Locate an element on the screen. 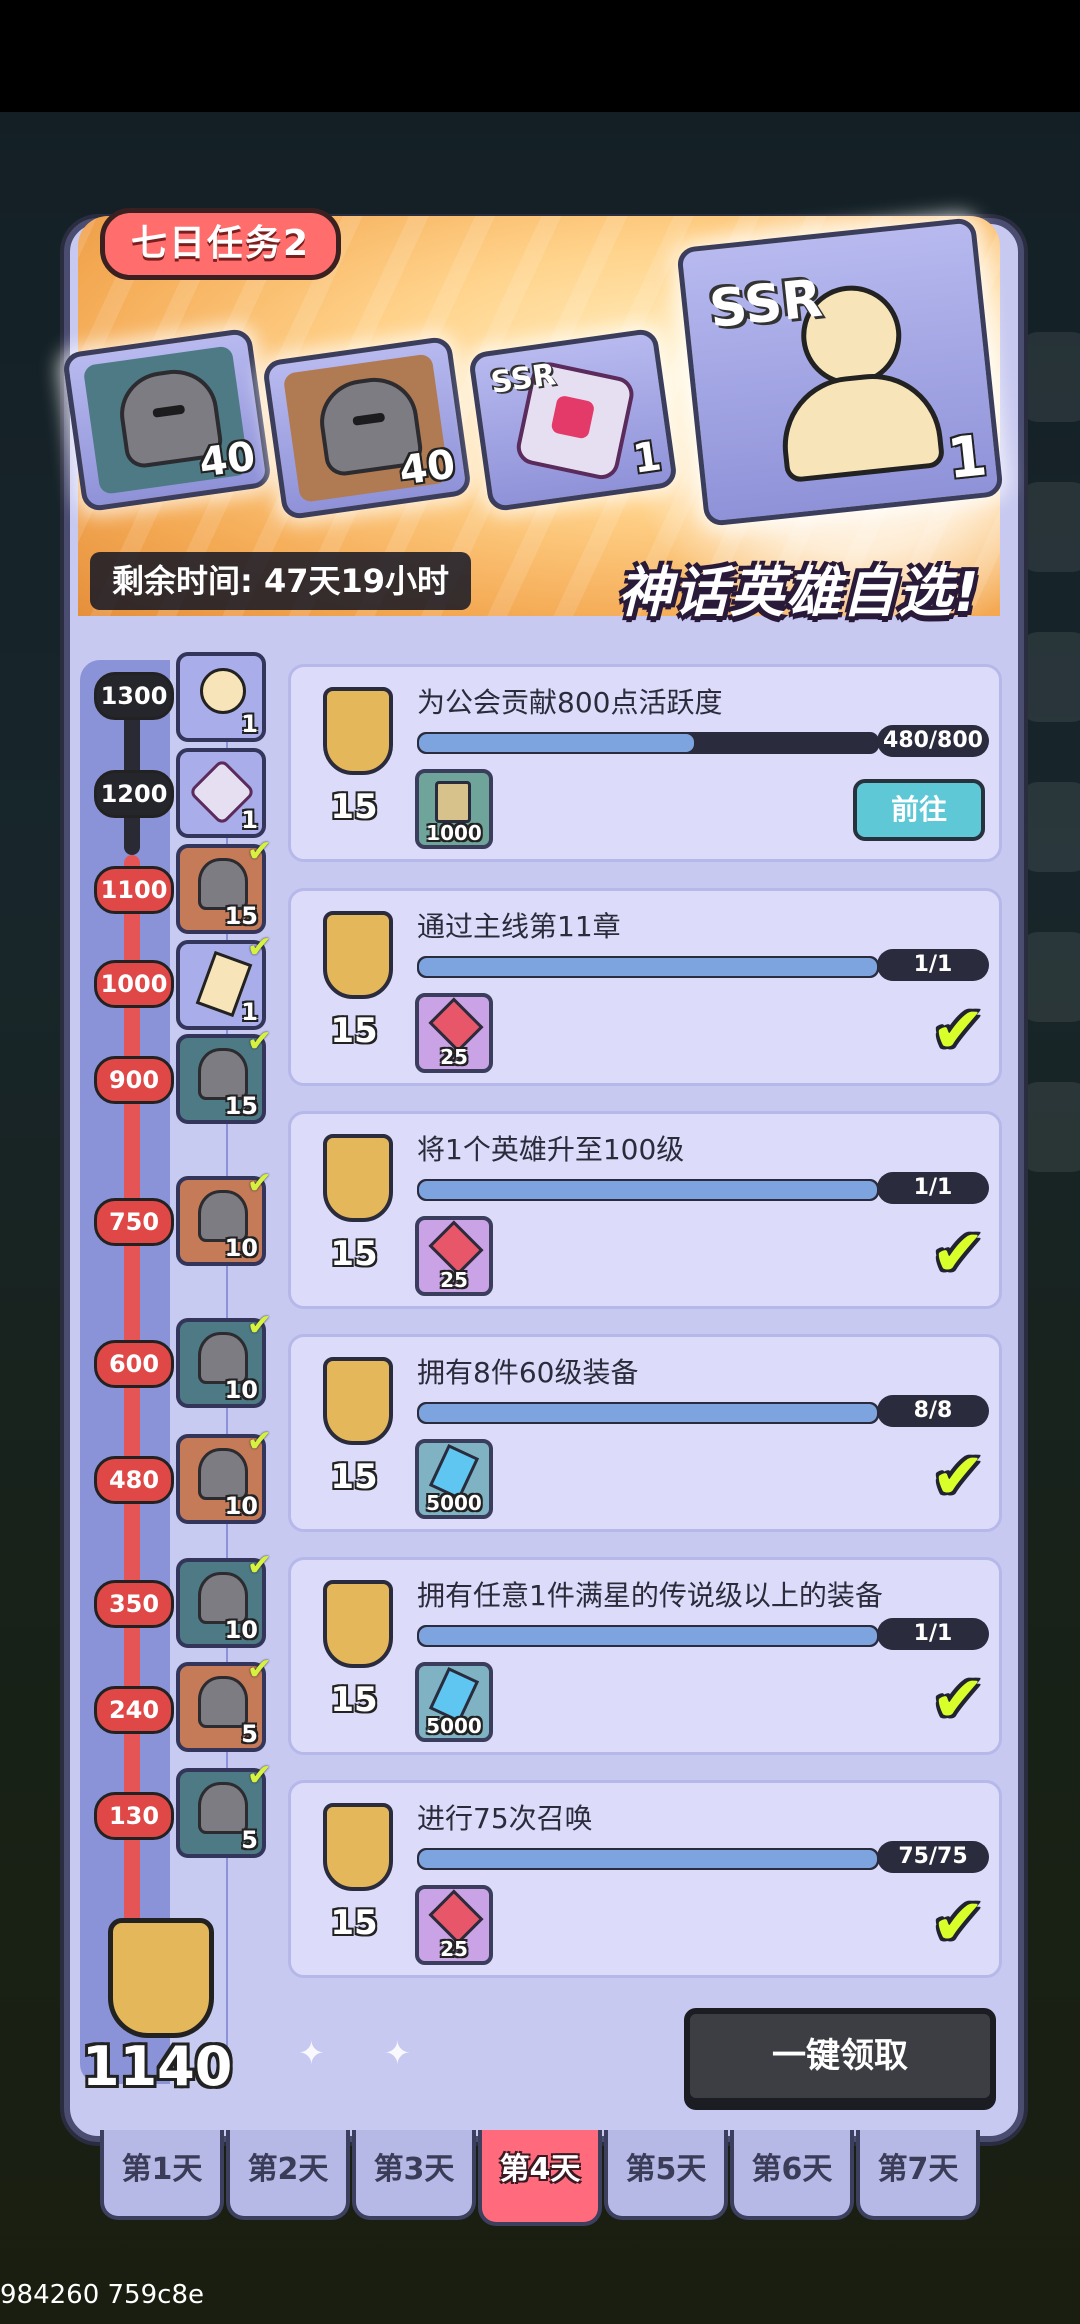  task-title: 将1个英雄升至100级 is located at coordinates (551, 1149).